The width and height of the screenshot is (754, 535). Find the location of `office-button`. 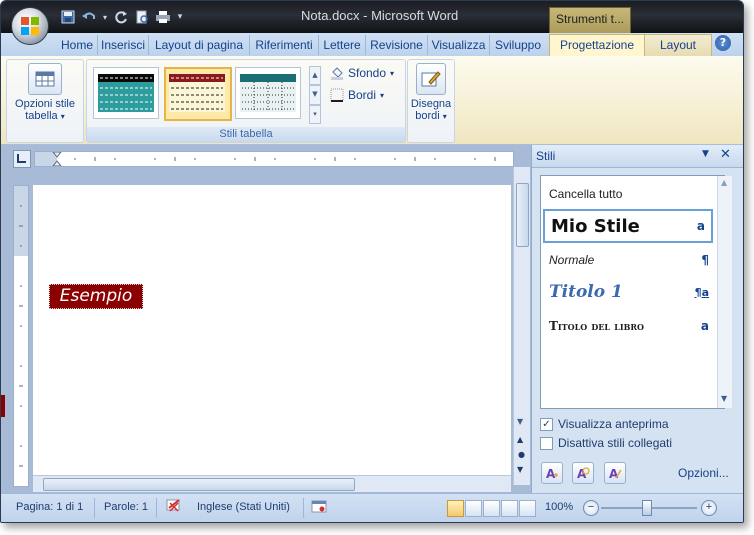

office-button is located at coordinates (30, 26).